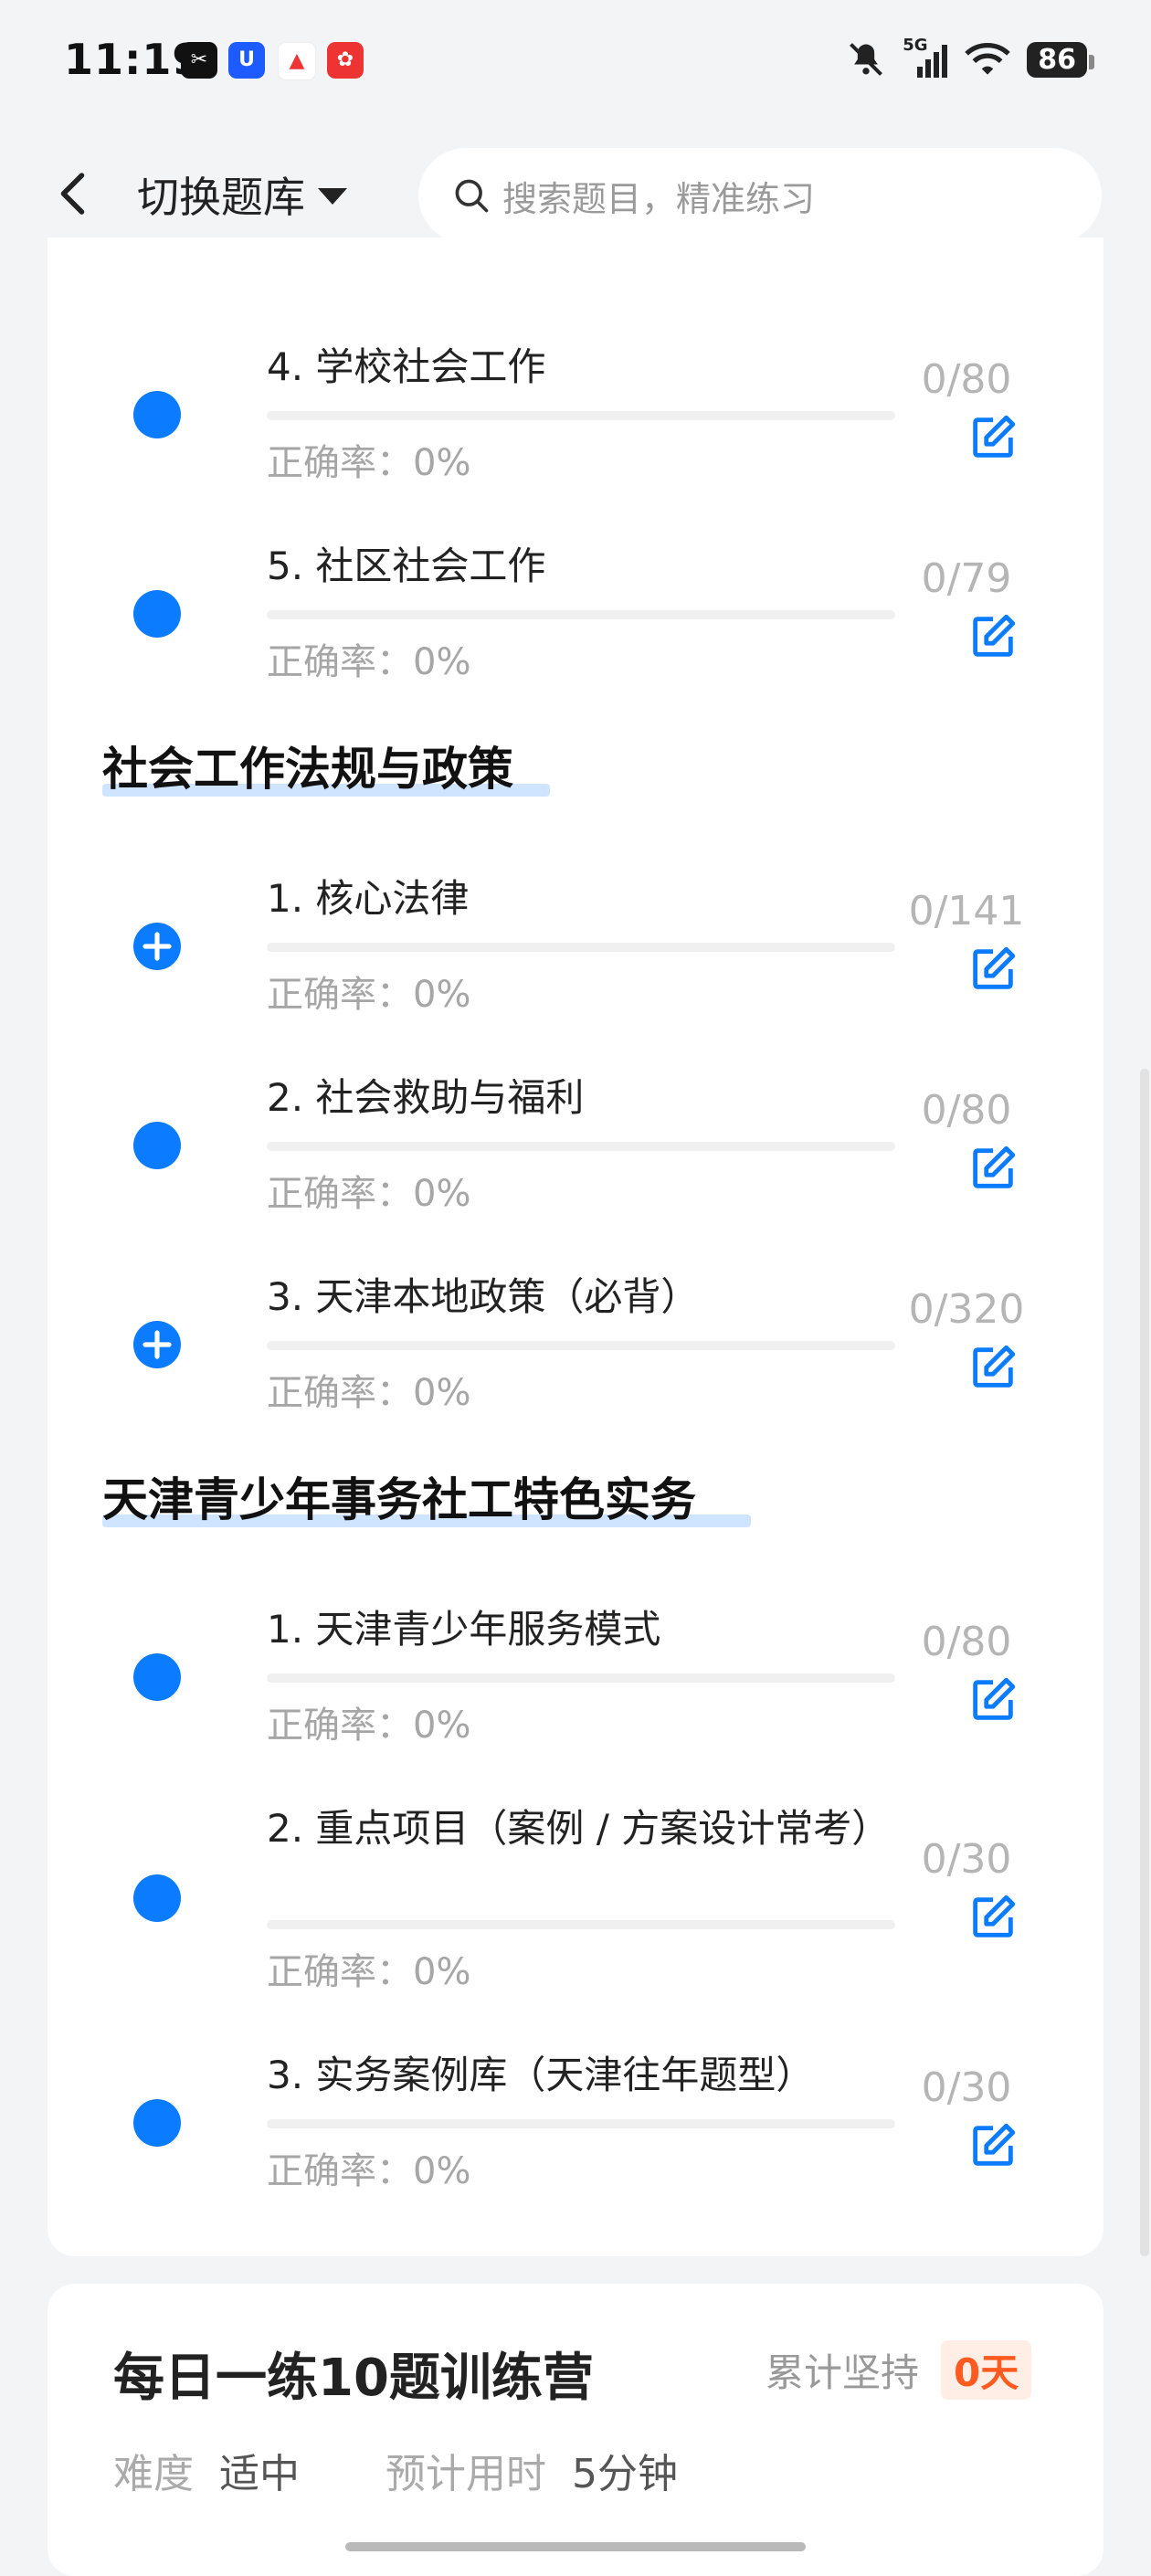  What do you see at coordinates (465, 2474) in the screenshot?
I see `time-label: 预计用时` at bounding box center [465, 2474].